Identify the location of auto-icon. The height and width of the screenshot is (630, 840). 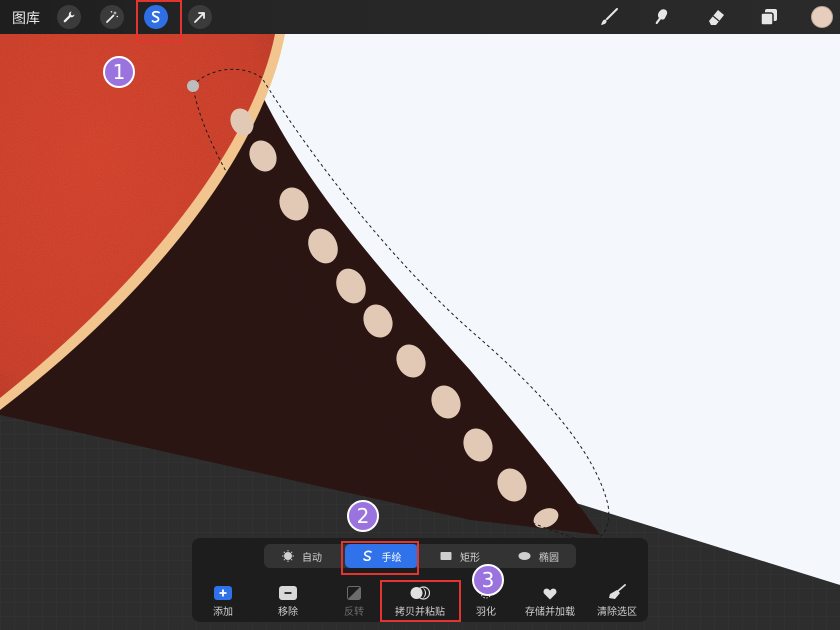
(288, 556).